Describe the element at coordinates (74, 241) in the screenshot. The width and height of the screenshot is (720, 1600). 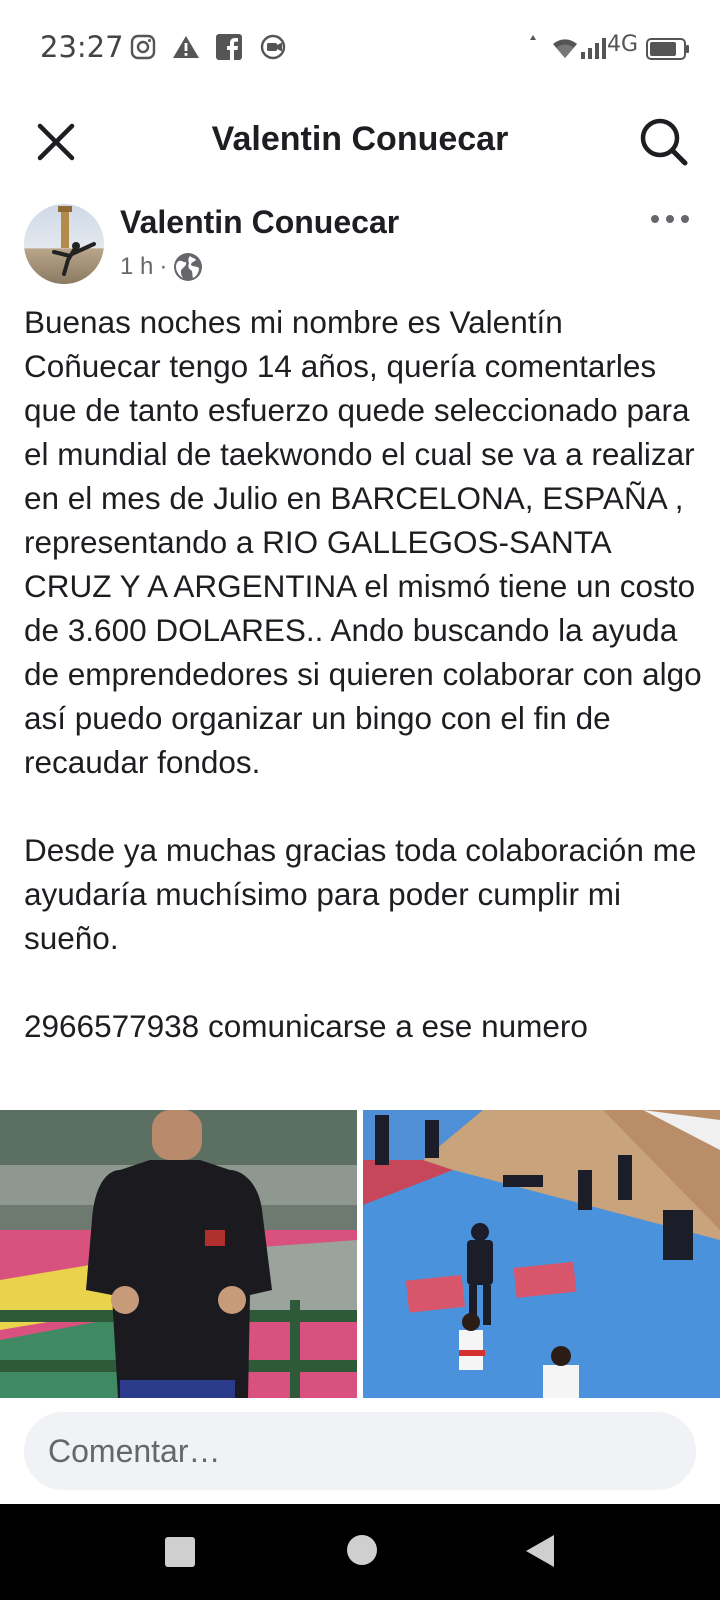
I see `avatar-kick-figure` at that location.